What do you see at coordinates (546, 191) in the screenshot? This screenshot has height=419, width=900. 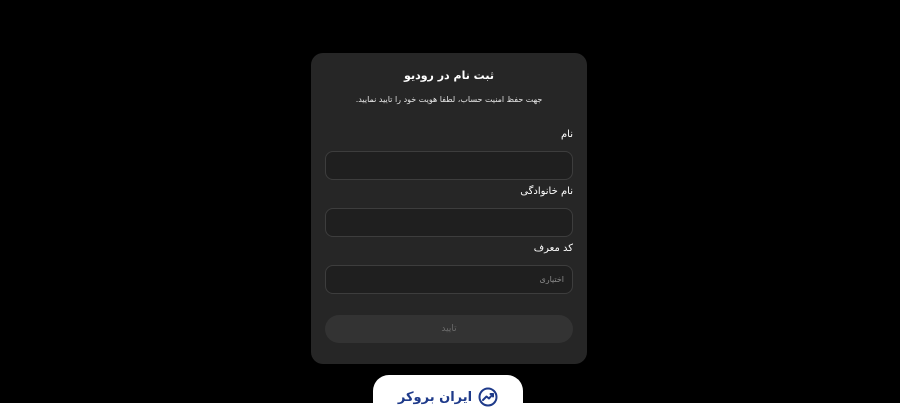 I see `last-name-label: نام خانوادگی` at bounding box center [546, 191].